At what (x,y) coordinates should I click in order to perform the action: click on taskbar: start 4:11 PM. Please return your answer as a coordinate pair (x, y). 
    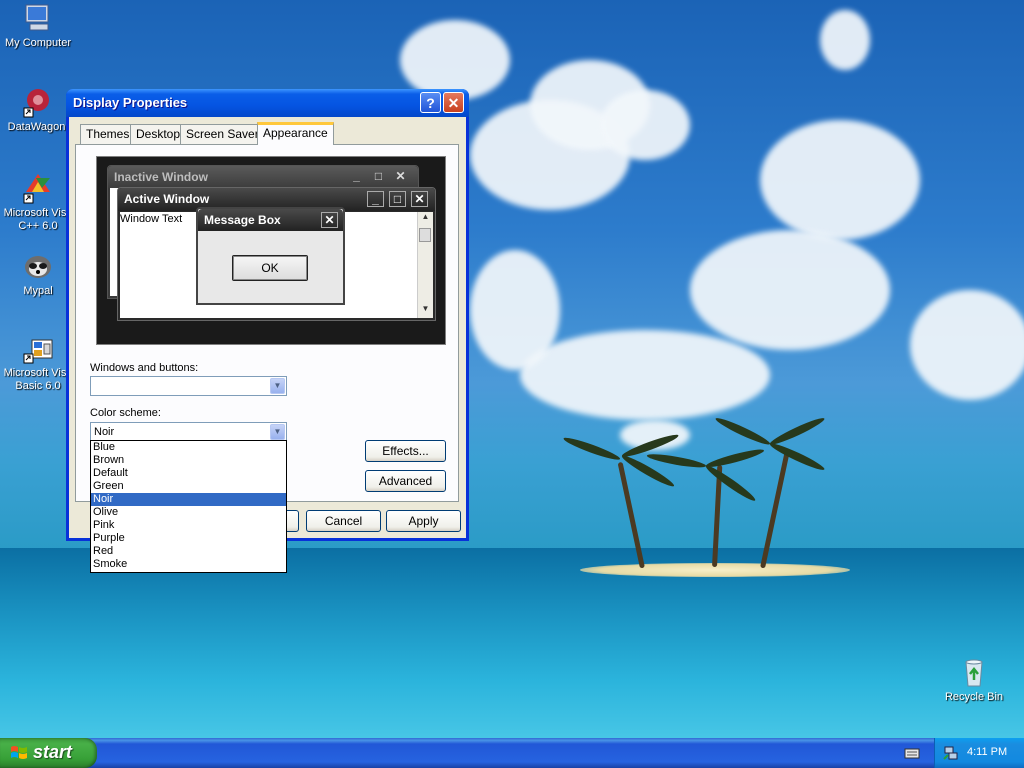
    Looking at the image, I should click on (512, 753).